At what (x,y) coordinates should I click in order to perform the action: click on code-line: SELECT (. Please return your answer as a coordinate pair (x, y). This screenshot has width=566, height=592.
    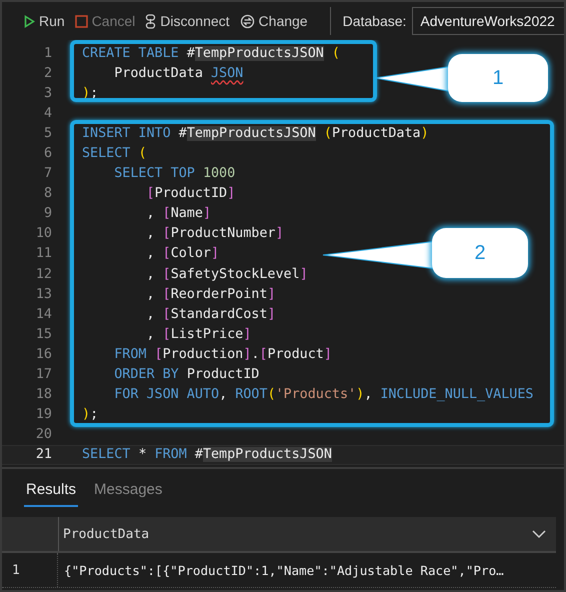
    Looking at the image, I should click on (114, 154).